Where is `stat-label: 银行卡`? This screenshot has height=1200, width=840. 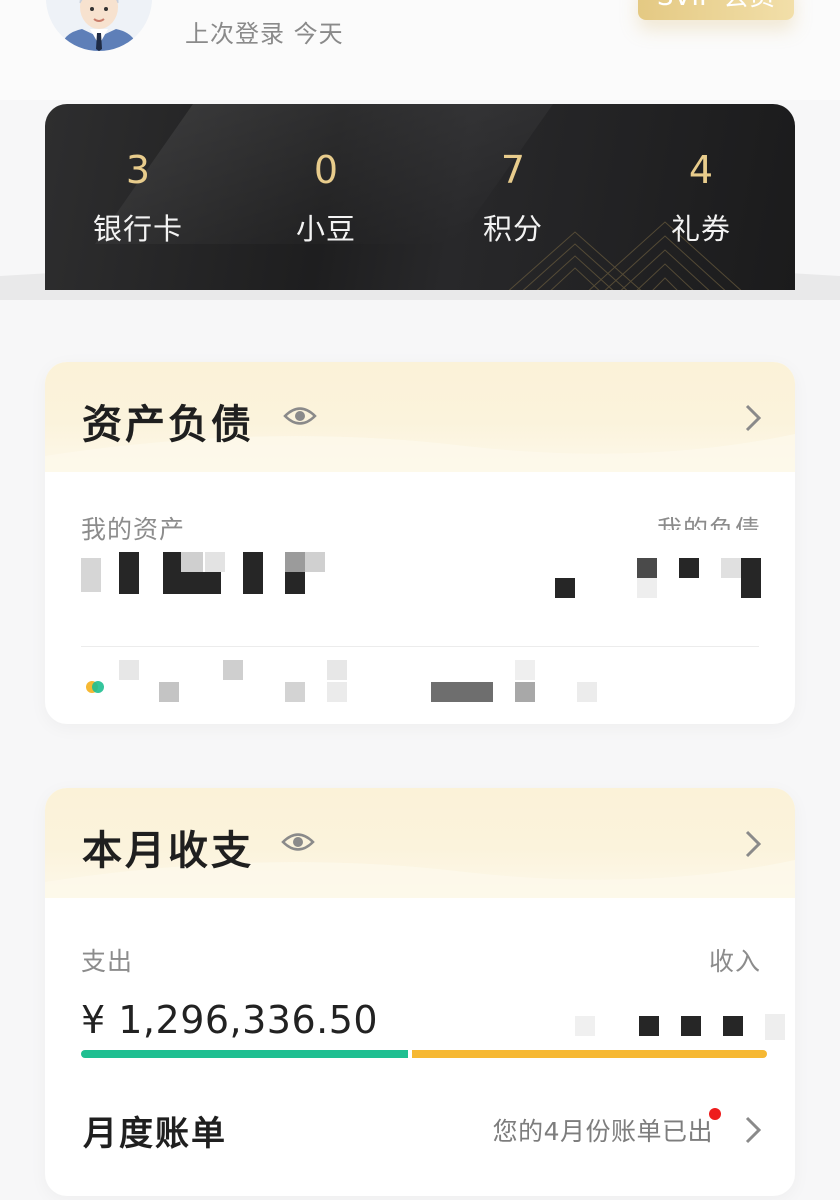
stat-label: 银行卡 is located at coordinates (137, 229).